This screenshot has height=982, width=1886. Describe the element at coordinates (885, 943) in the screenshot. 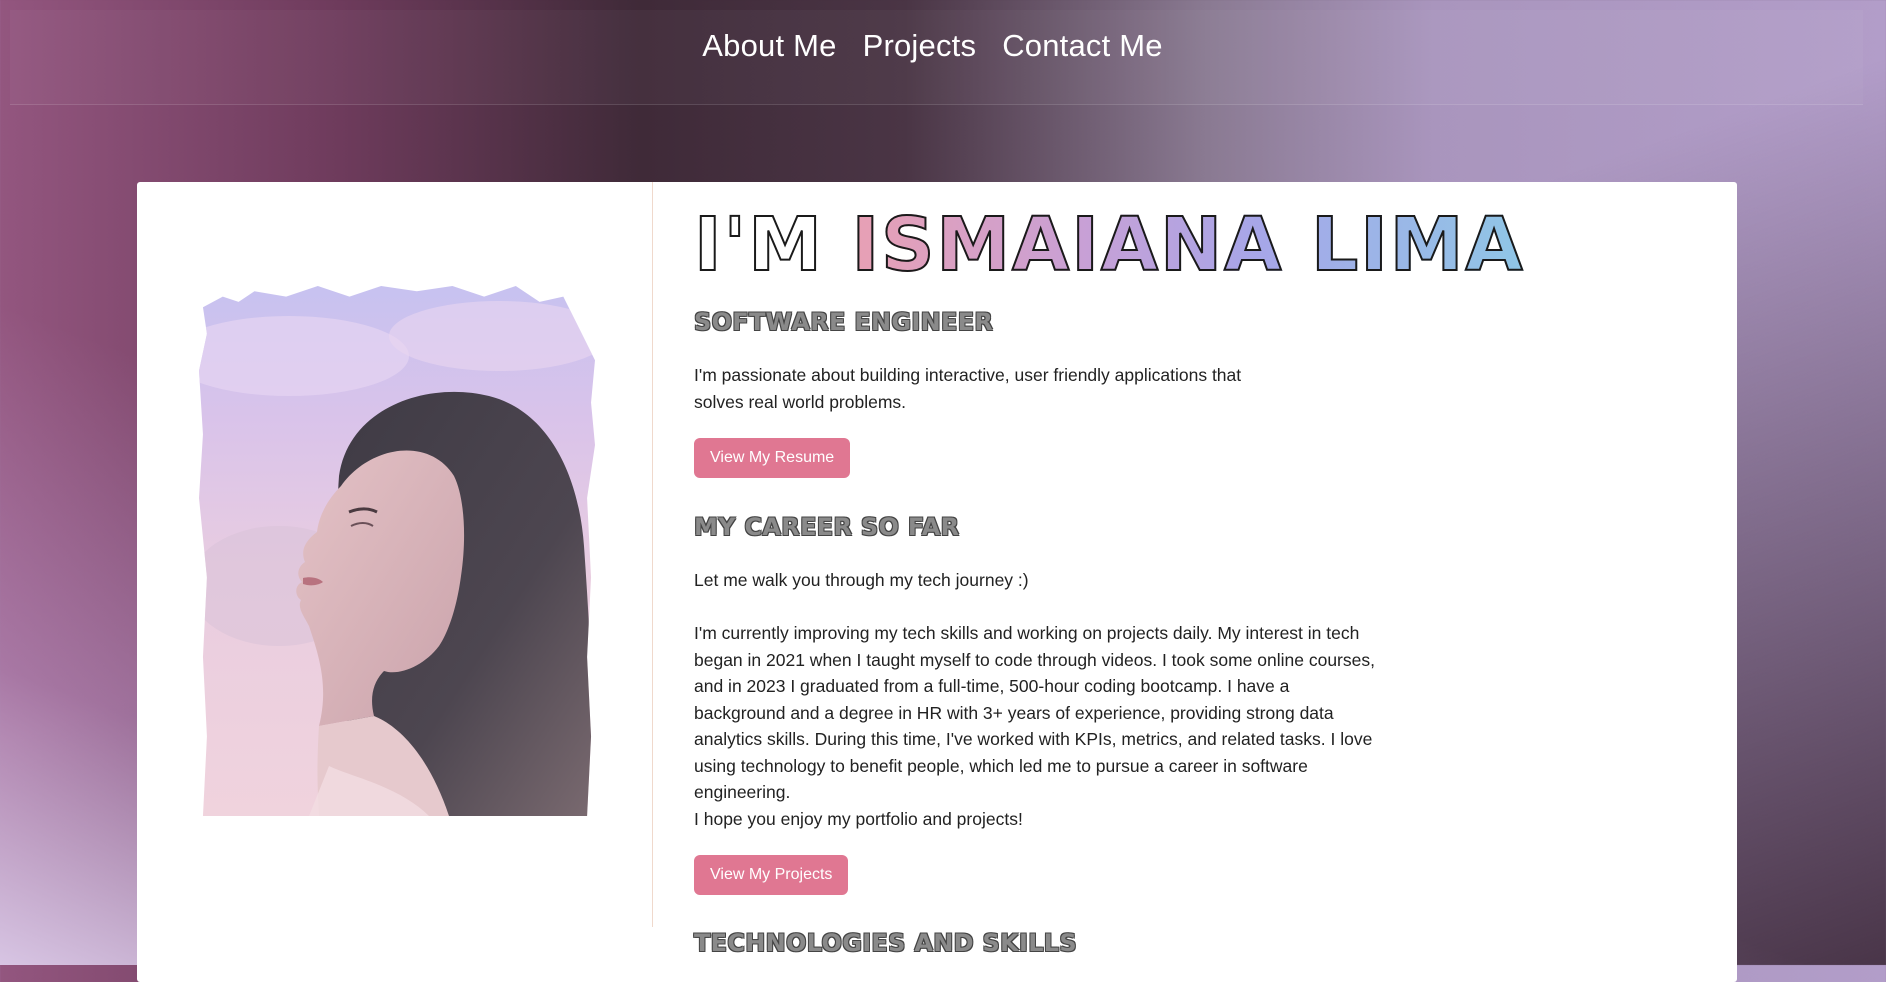

I see `skills-title: TECHNOLOGIES AND SKILLS` at that location.